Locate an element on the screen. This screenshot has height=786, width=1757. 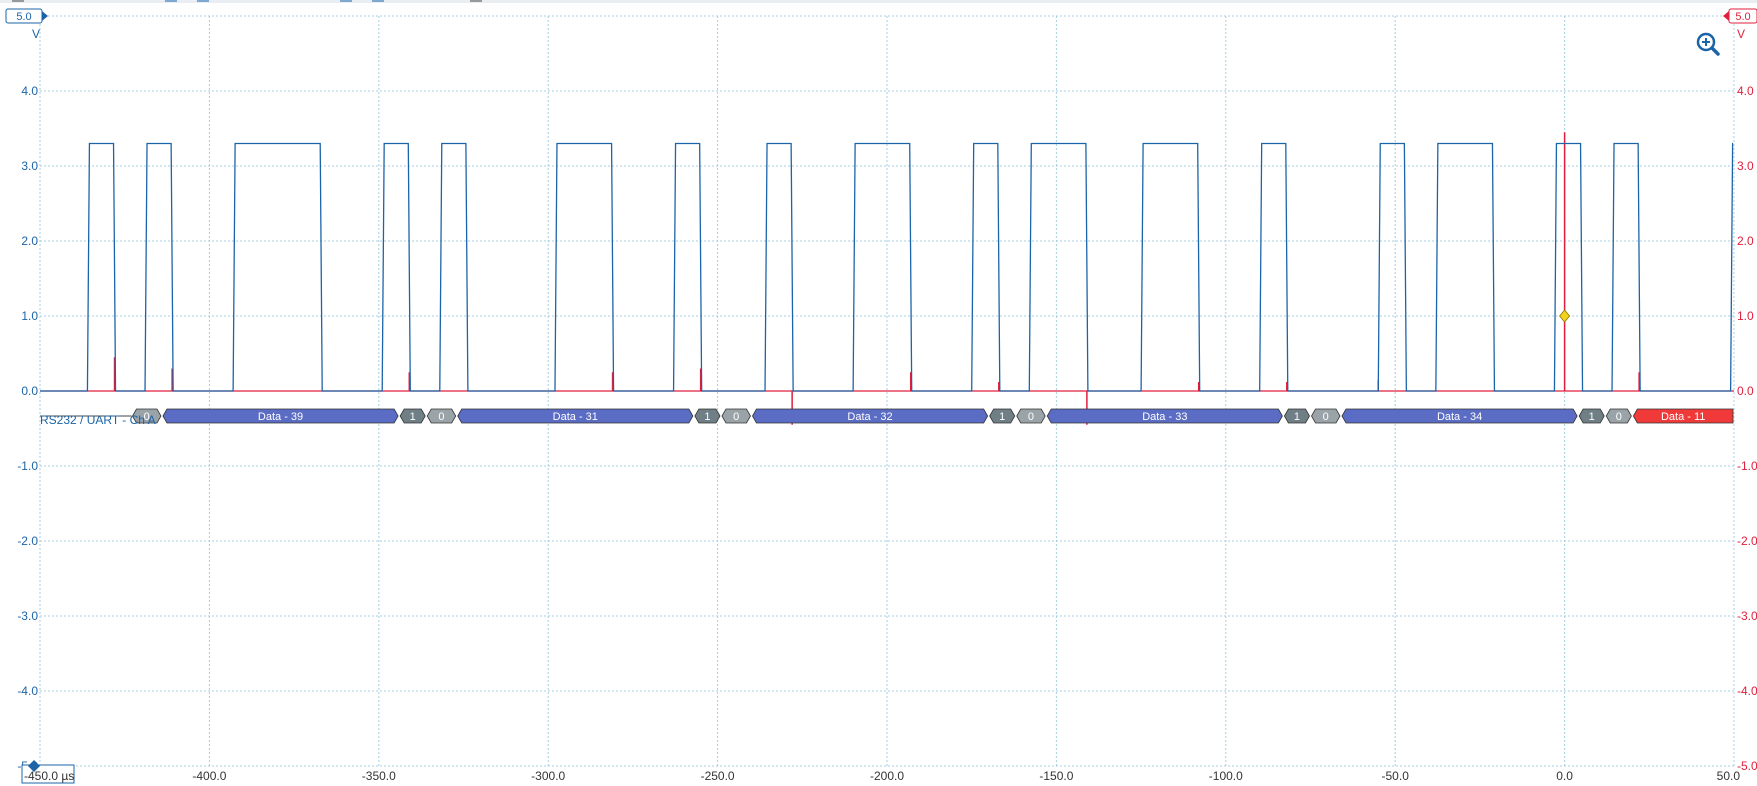
channel-b-range-label: 5.0 is located at coordinates (1742, 17).